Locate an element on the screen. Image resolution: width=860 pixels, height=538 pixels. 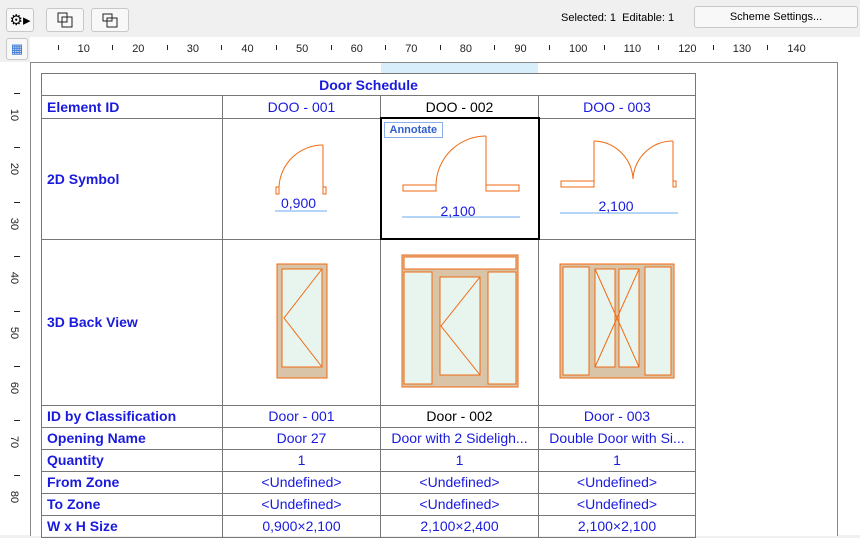
row-header: ID by Classification is located at coordinates (132, 416).